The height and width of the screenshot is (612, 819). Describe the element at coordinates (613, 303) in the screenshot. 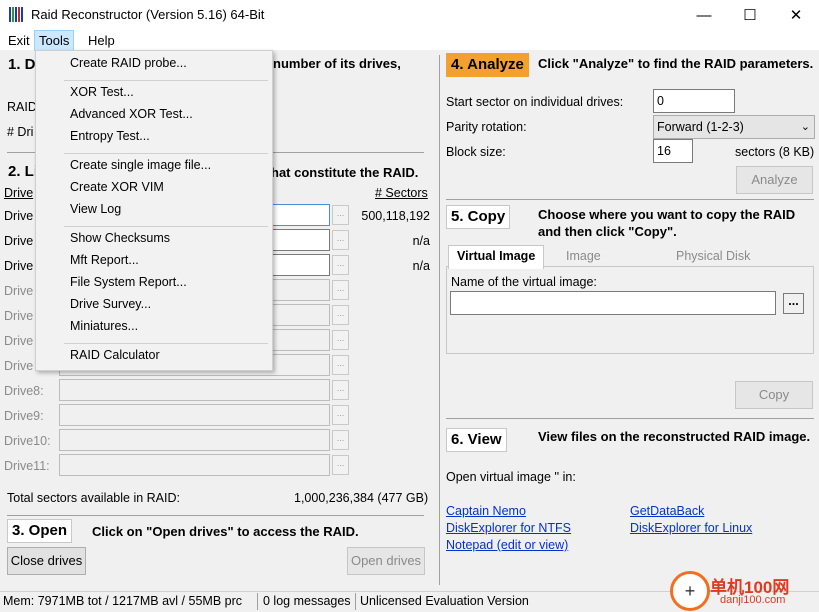

I see `virtual-image-name-input` at that location.